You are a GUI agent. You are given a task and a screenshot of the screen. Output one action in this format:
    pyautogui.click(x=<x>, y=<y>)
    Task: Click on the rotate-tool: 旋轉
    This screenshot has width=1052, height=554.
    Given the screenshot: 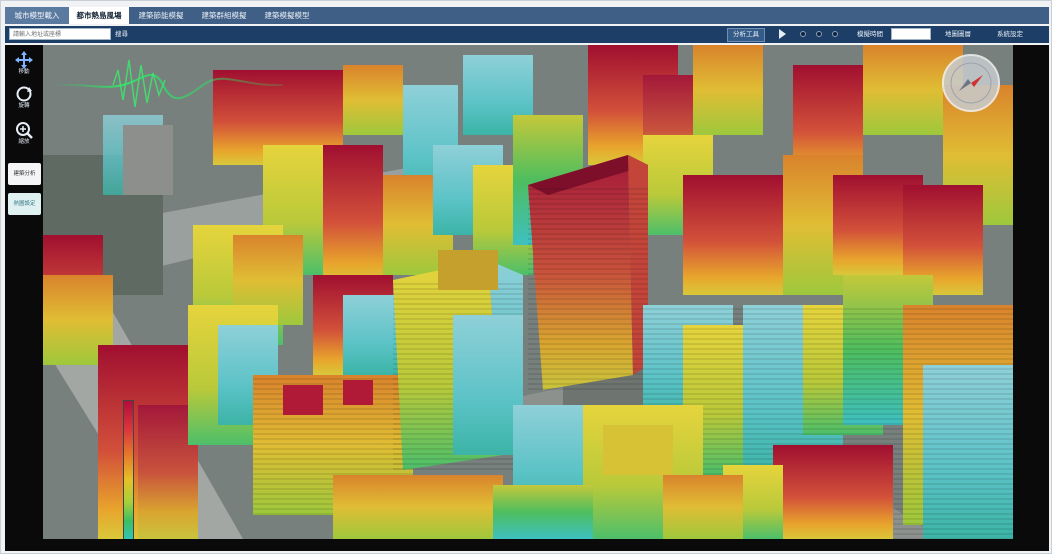 What is the action you would take?
    pyautogui.click(x=24, y=98)
    